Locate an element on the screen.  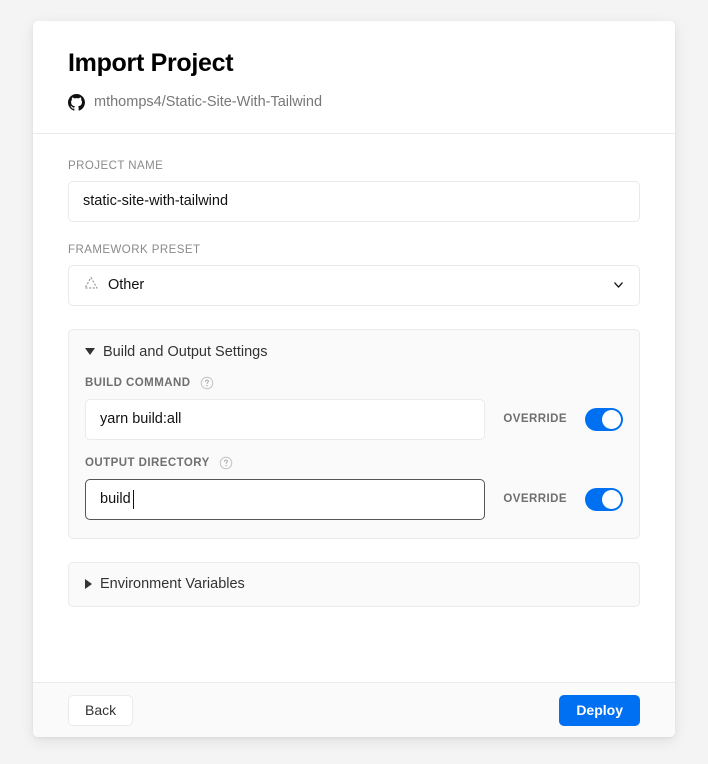
framework-preset-select: Other is located at coordinates (354, 285).